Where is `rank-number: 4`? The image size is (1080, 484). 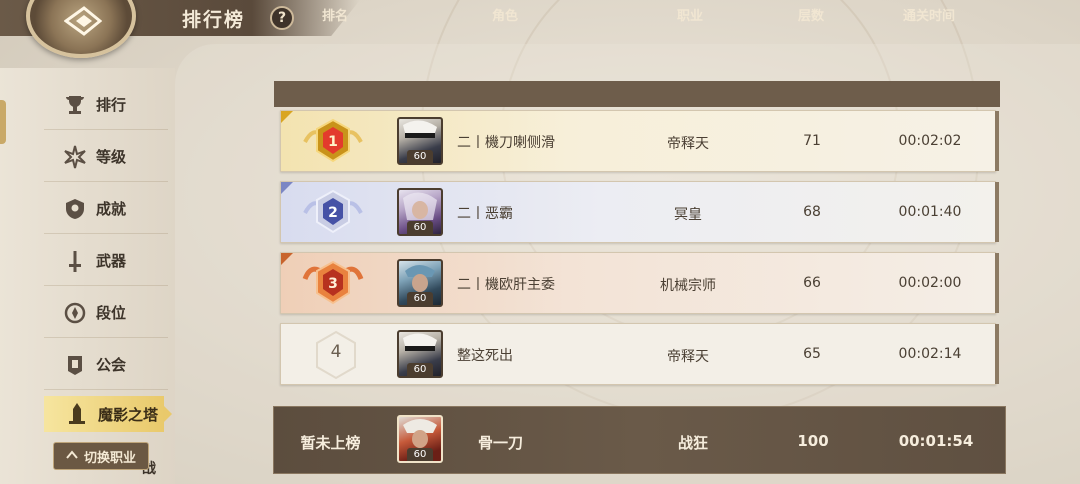
rank-number: 4 is located at coordinates (336, 352).